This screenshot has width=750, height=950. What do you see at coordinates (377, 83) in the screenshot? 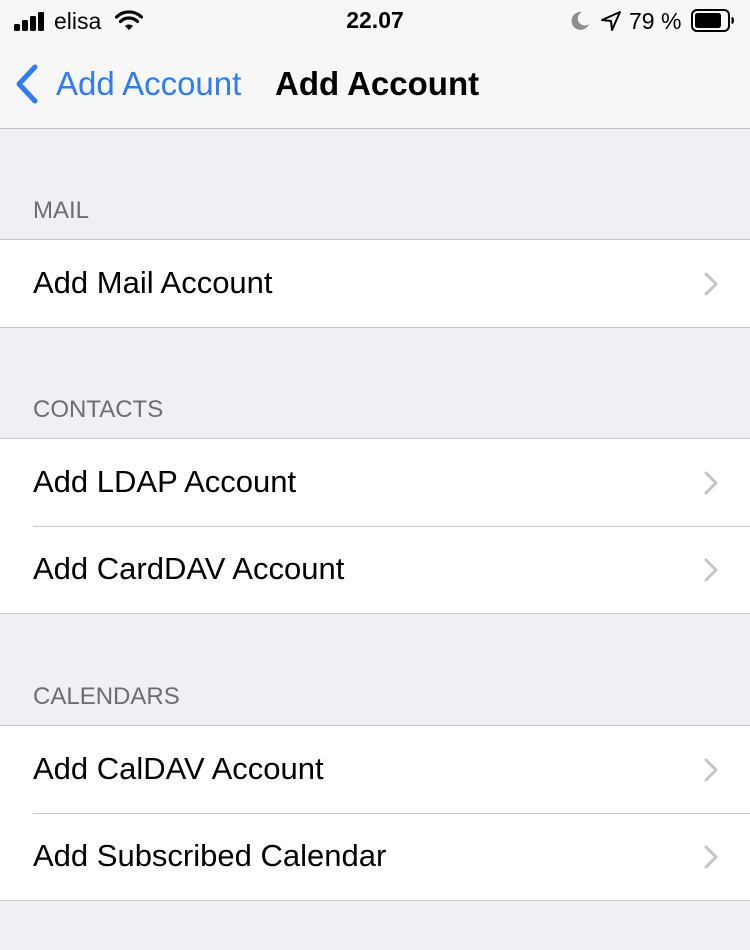
I see `page-title: Add Account` at bounding box center [377, 83].